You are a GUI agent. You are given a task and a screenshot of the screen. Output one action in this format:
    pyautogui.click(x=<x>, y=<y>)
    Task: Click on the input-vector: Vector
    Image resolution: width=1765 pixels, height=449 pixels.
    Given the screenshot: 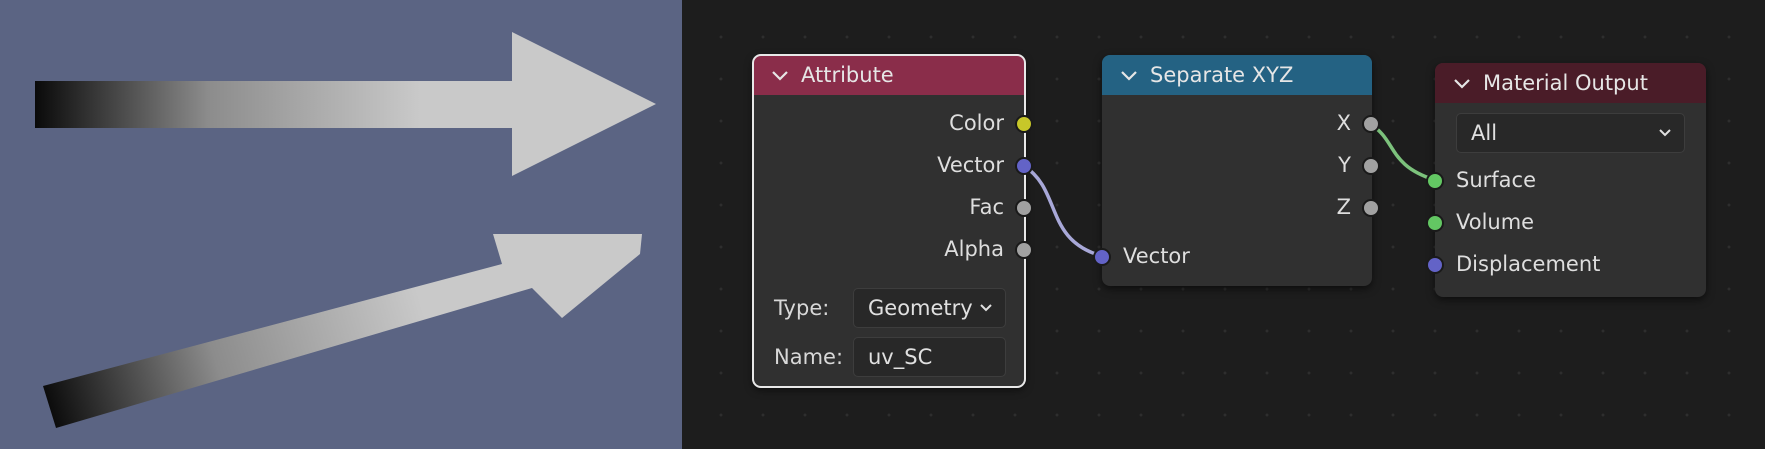 What is the action you would take?
    pyautogui.click(x=1156, y=256)
    